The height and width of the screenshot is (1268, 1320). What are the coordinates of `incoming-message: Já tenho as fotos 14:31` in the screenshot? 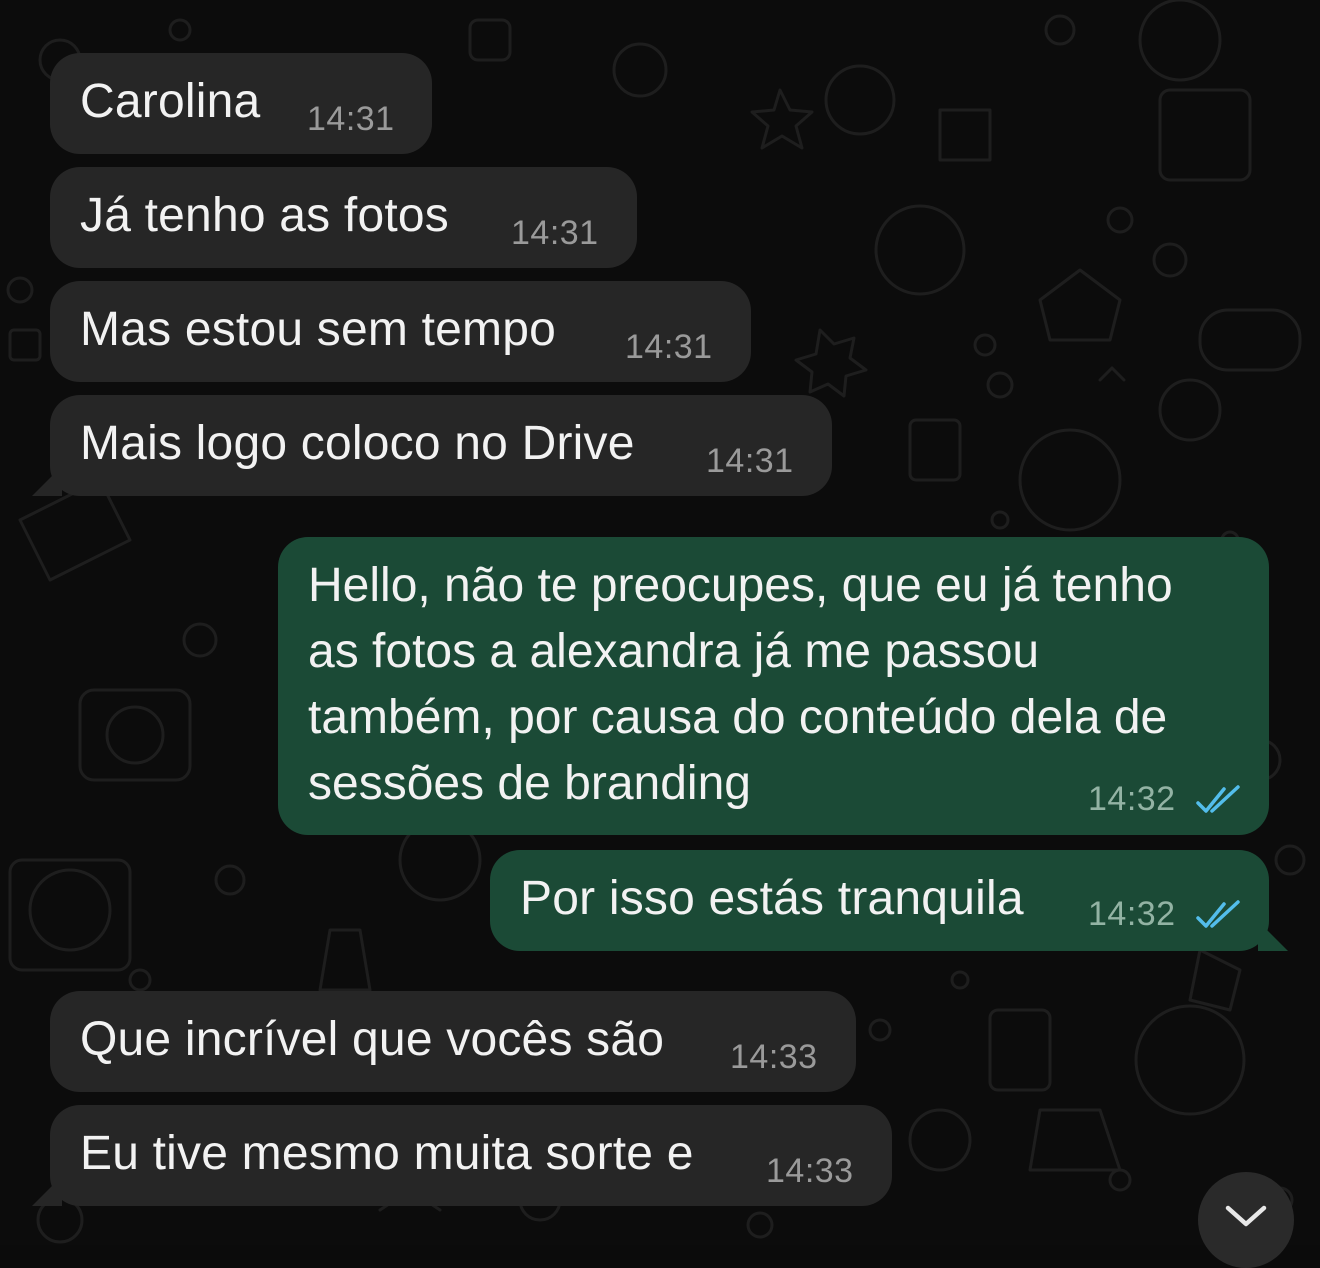 It's located at (343, 217).